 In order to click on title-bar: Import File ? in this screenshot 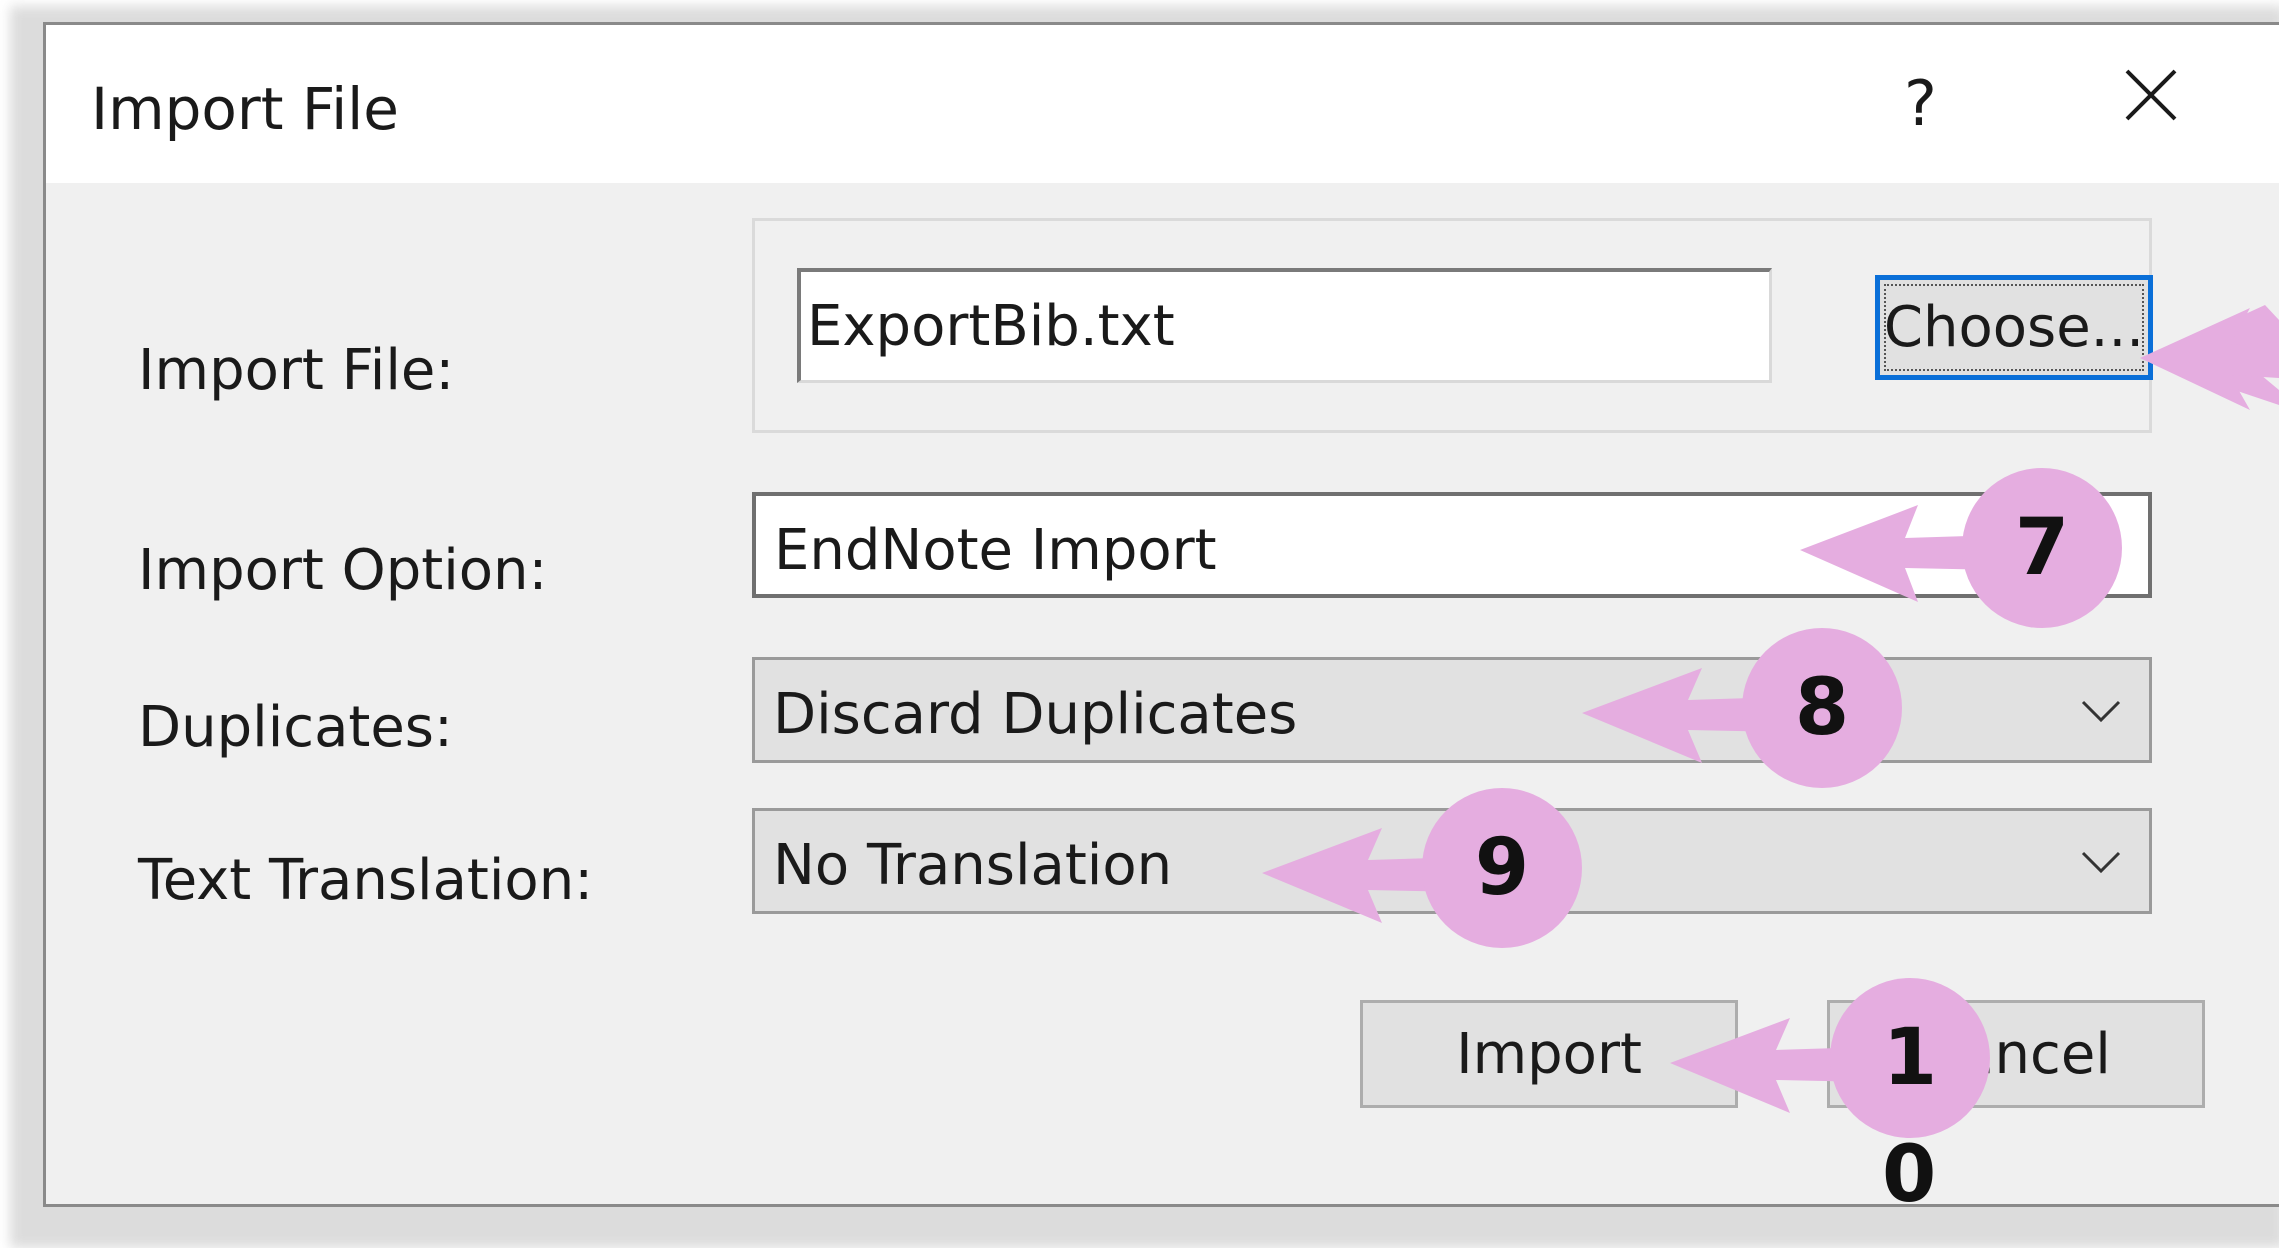, I will do `click(1162, 104)`.